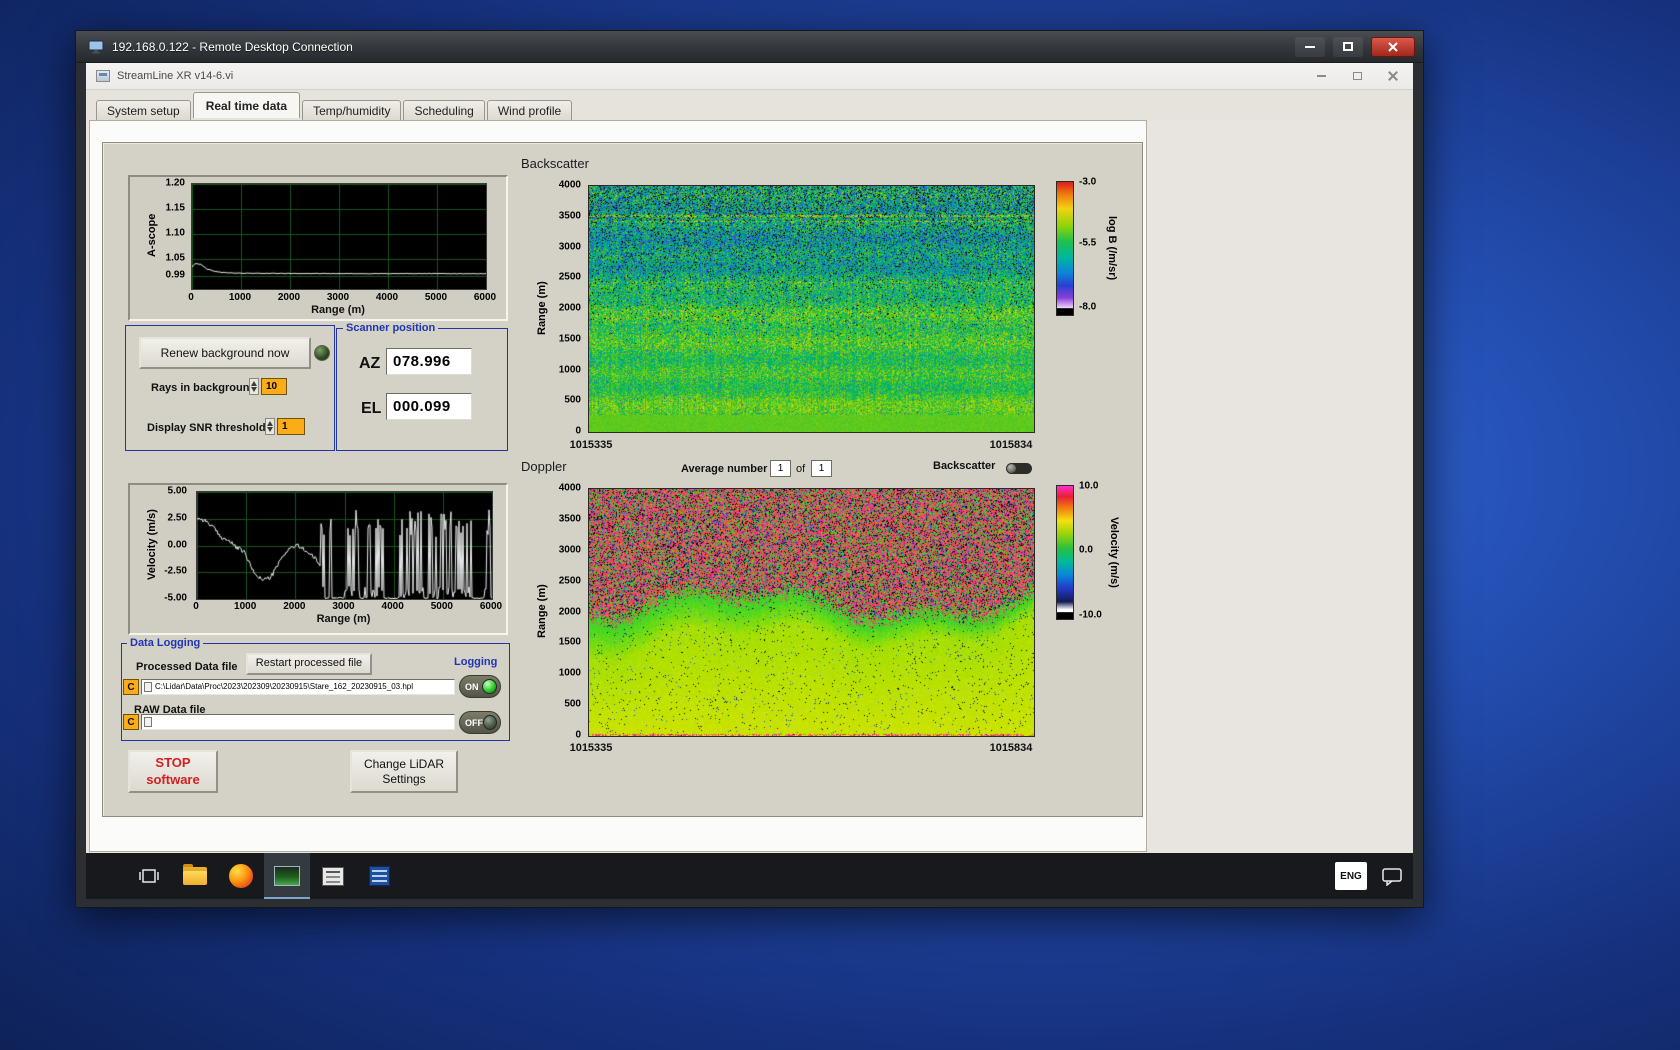 This screenshot has height=1050, width=1680. What do you see at coordinates (1321, 76) in the screenshot?
I see `app-minimize-button` at bounding box center [1321, 76].